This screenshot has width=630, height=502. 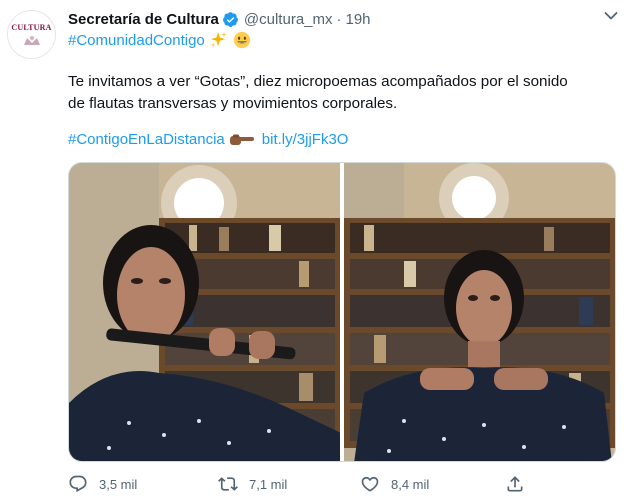 I want to click on retweet-icon, so click(x=228, y=484).